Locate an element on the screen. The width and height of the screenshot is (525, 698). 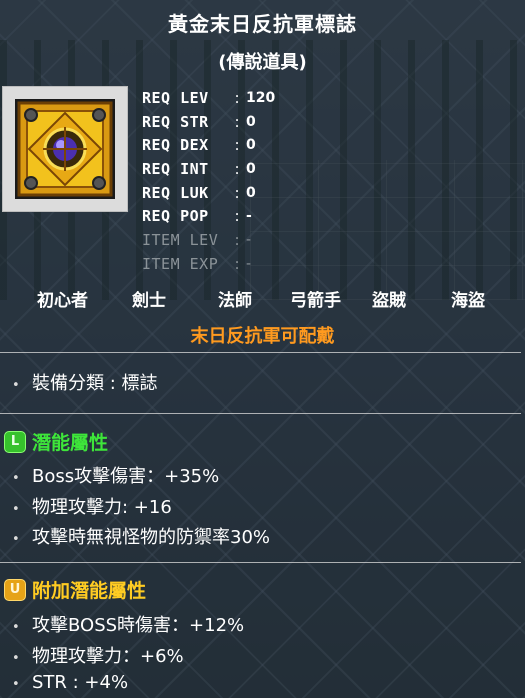
bonus-potential-line: • 物理攻擊力：+6% is located at coordinates (98, 655).